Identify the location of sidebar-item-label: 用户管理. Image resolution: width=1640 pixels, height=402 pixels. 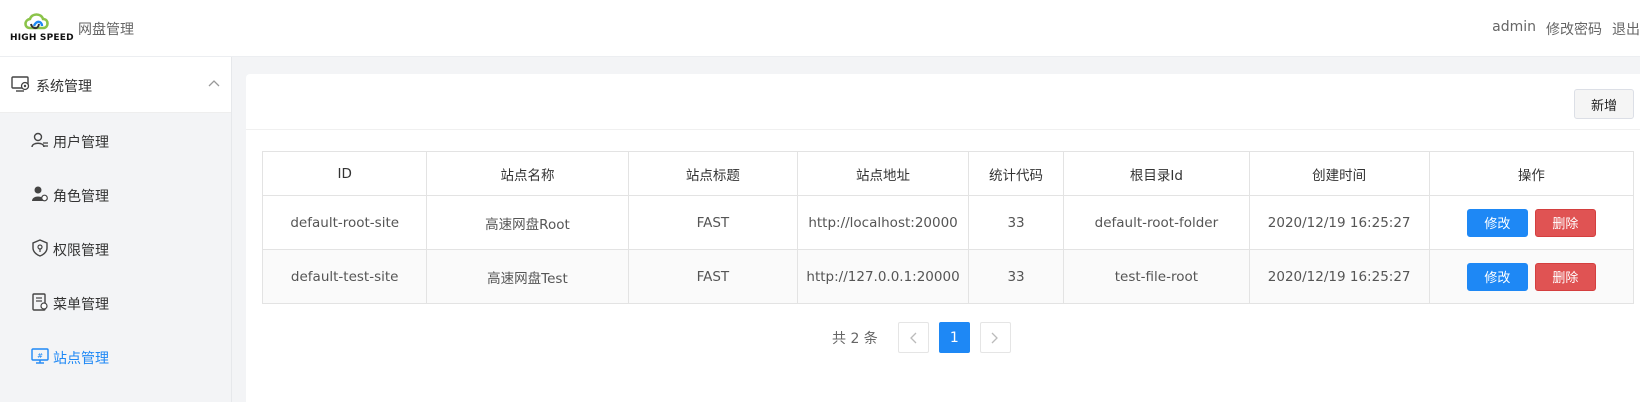
(81, 143).